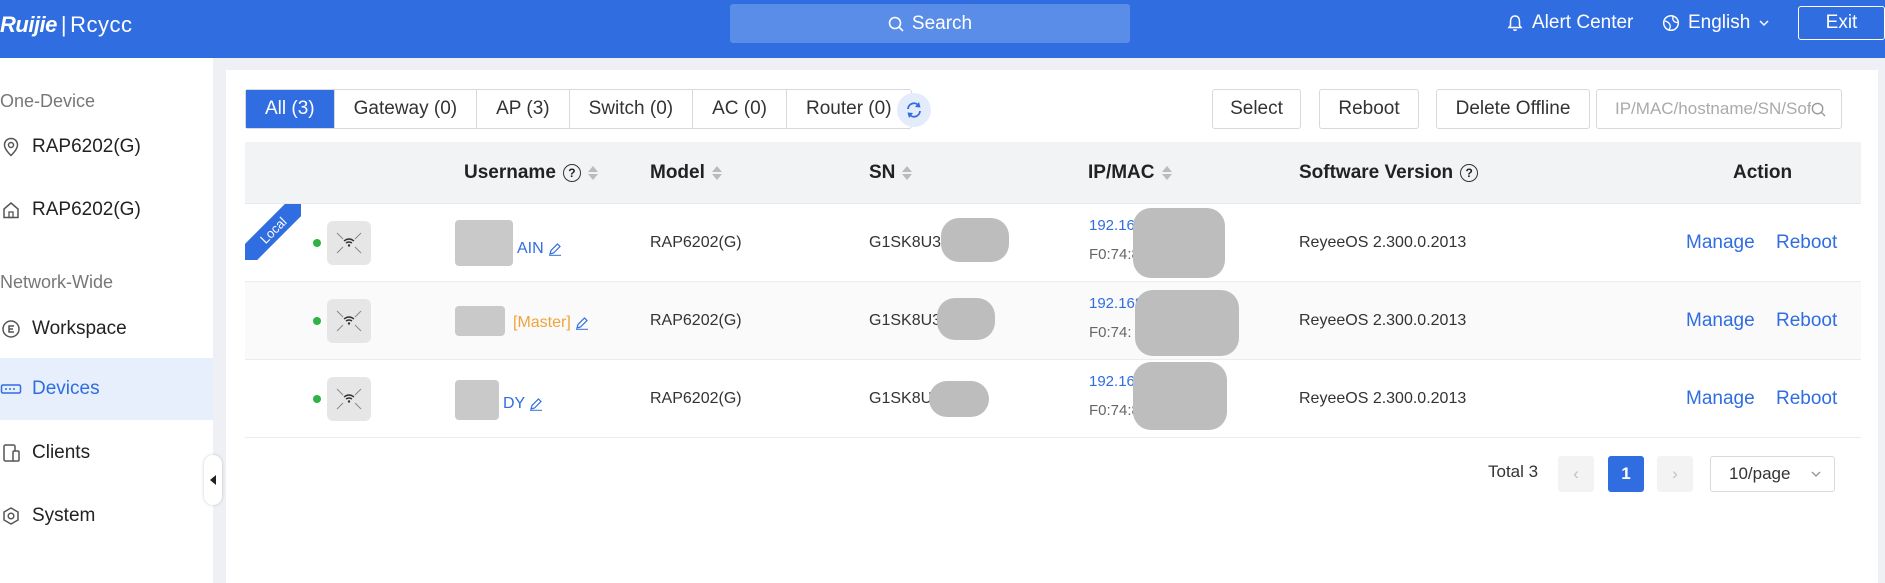 Image resolution: width=1885 pixels, height=583 pixels. What do you see at coordinates (1515, 23) in the screenshot?
I see `bell-icon` at bounding box center [1515, 23].